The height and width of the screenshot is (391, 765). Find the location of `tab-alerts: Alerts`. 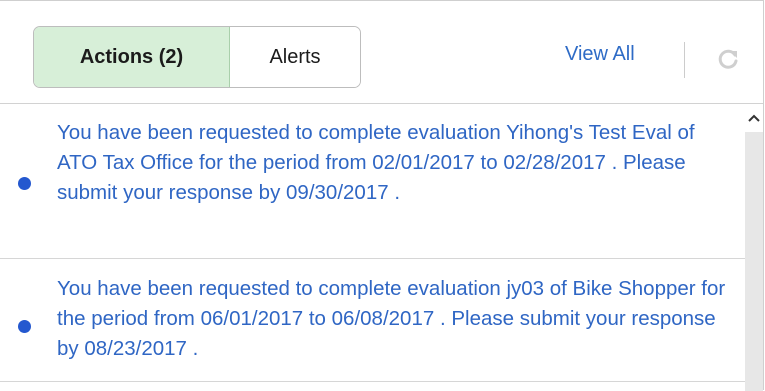

tab-alerts: Alerts is located at coordinates (295, 57).